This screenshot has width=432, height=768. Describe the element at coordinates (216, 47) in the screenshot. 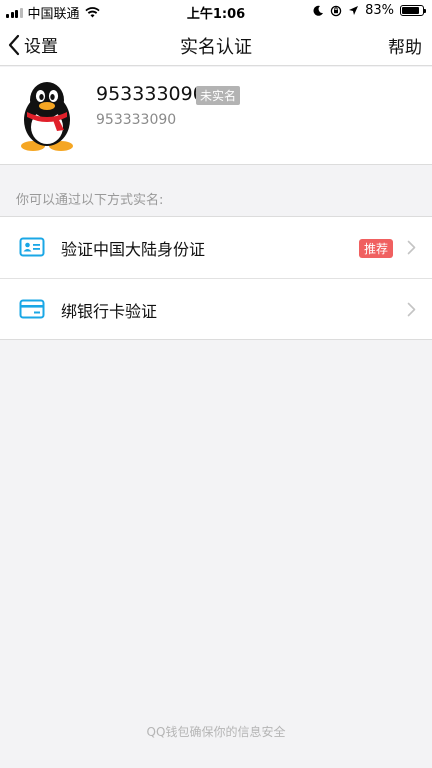

I see `page-title: 实名认证` at that location.